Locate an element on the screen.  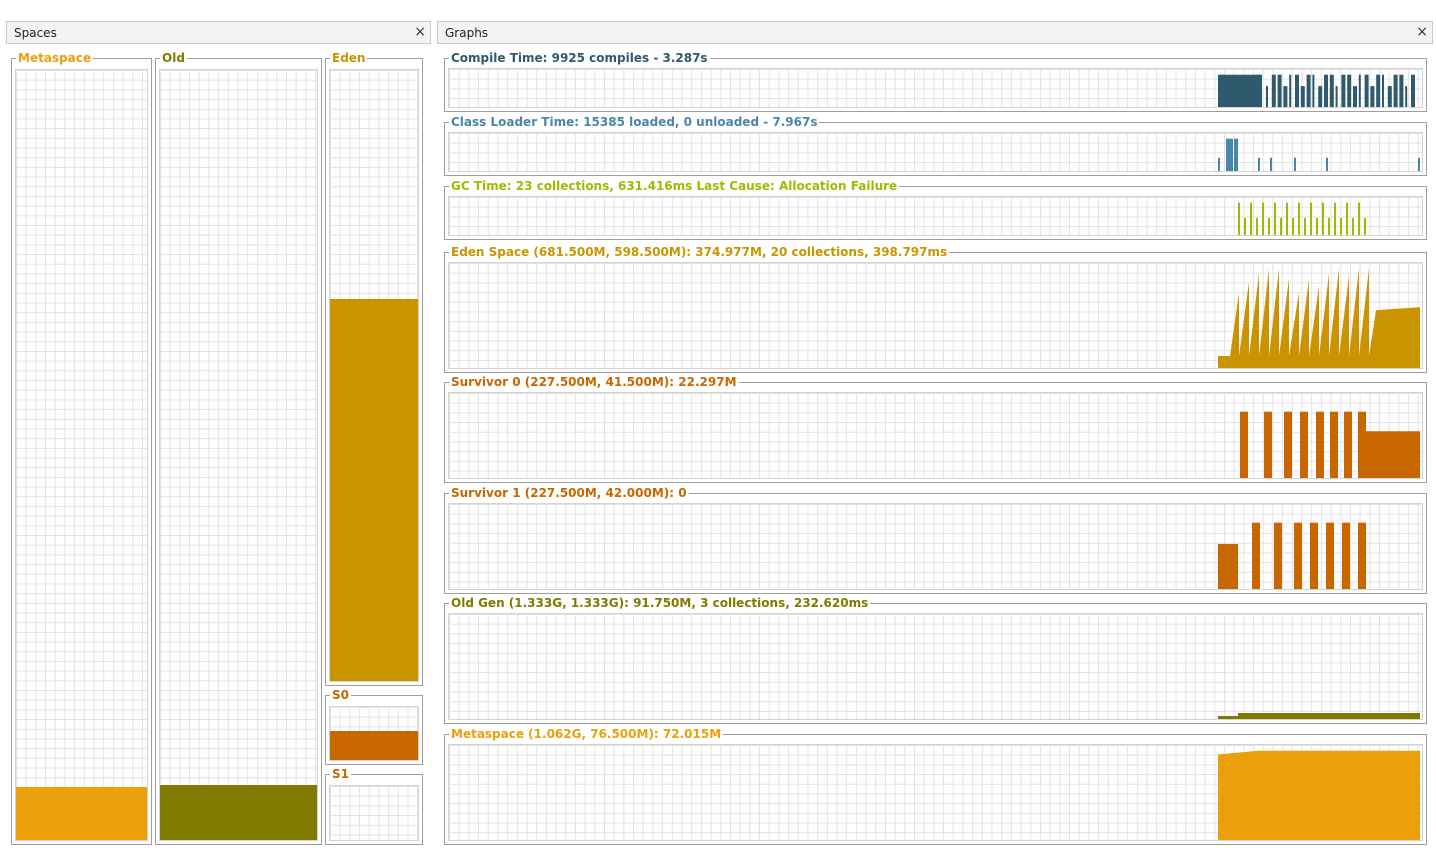
compile-graph-svg is located at coordinates (1316, 90).